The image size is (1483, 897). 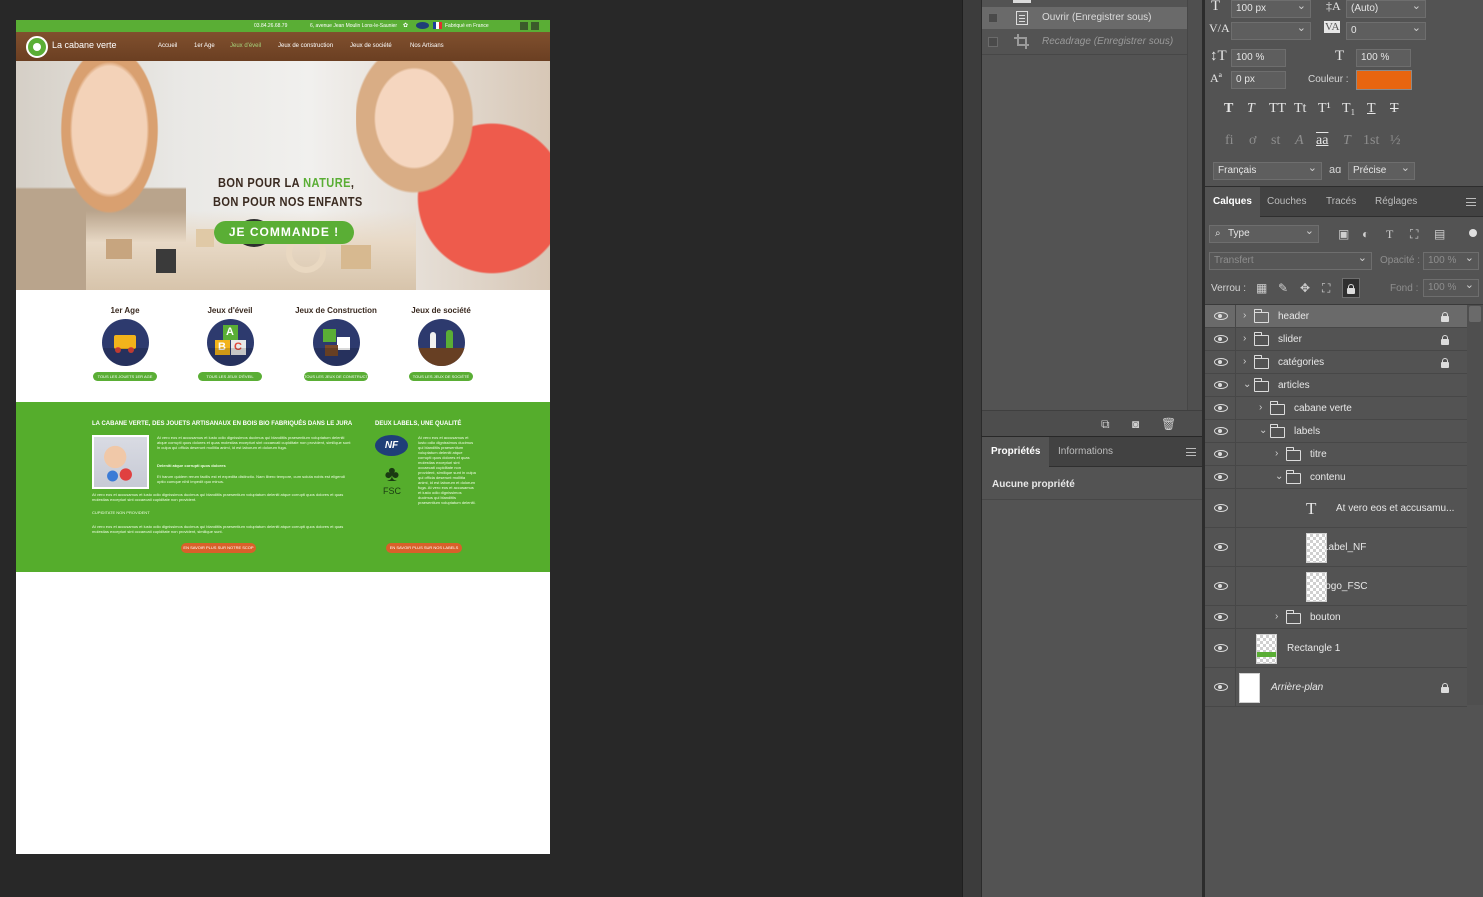 What do you see at coordinates (1261, 288) in the screenshot?
I see `lock-transparency-icon: ▦` at bounding box center [1261, 288].